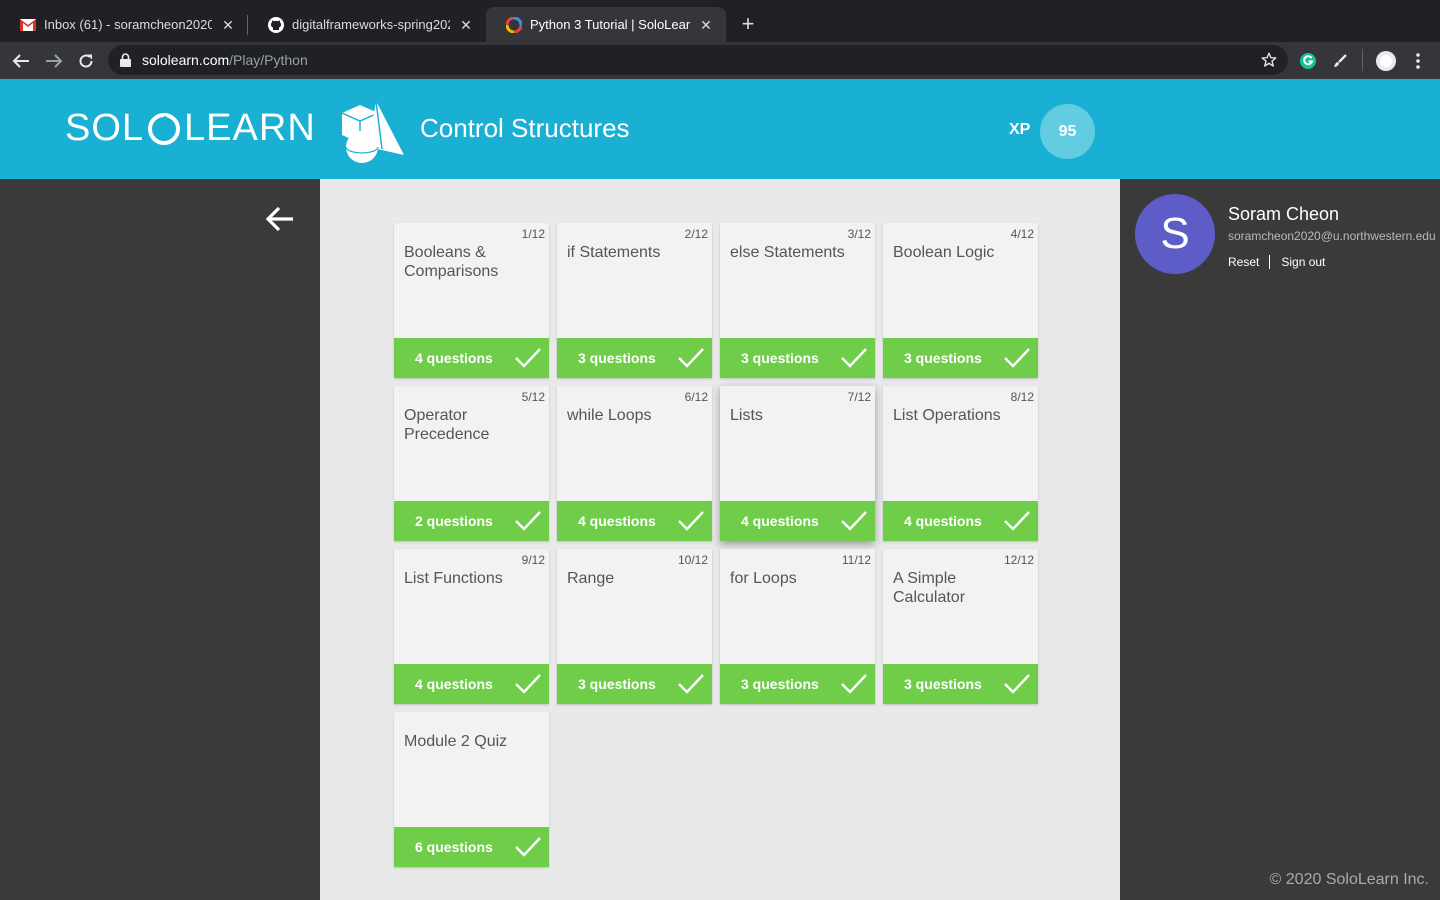 The height and width of the screenshot is (900, 1440). Describe the element at coordinates (456, 741) in the screenshot. I see `lesson-title: Module 2 Quiz` at that location.